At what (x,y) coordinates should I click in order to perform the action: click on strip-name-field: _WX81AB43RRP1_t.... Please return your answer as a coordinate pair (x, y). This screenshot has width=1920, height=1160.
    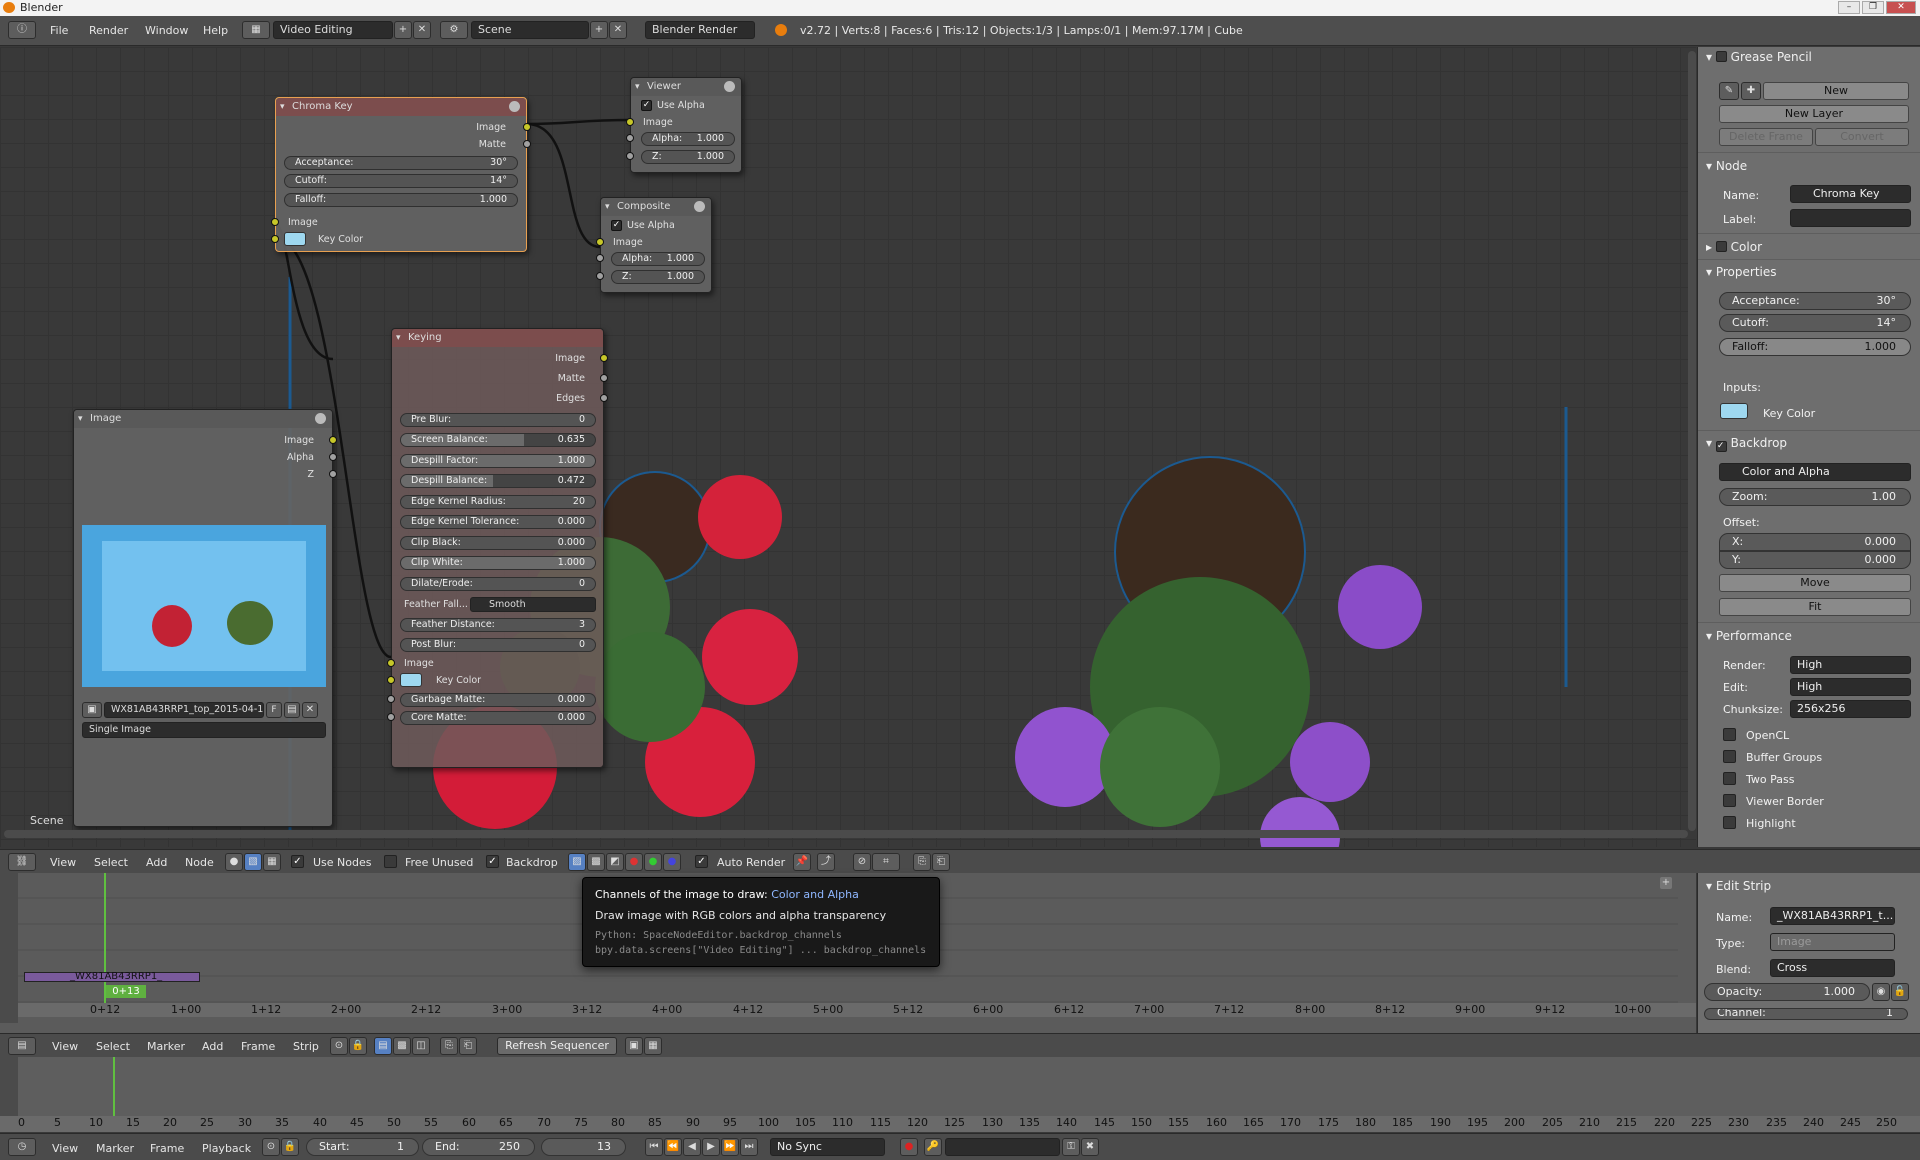
    Looking at the image, I should click on (1832, 916).